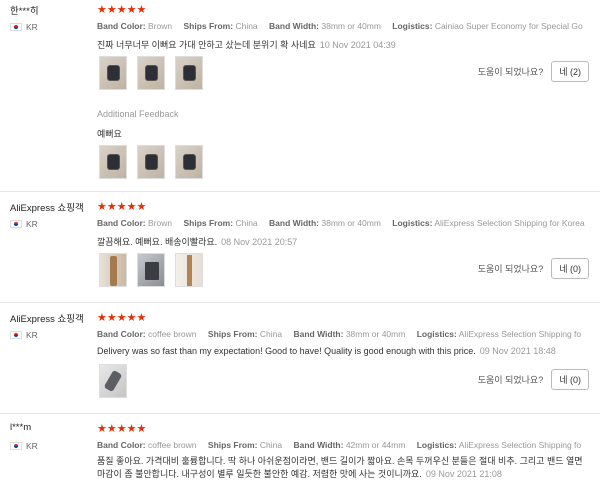 Image resolution: width=600 pixels, height=493 pixels. What do you see at coordinates (197, 242) in the screenshot?
I see `review-text: 깔끔해요. 예뻐요. 배송이빨라요. 08 Nov 2021 20:57` at bounding box center [197, 242].